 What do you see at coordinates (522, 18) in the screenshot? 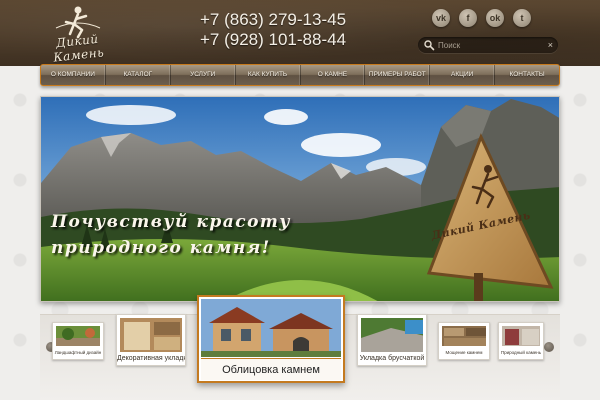
I see `twitter-icon: t` at bounding box center [522, 18].